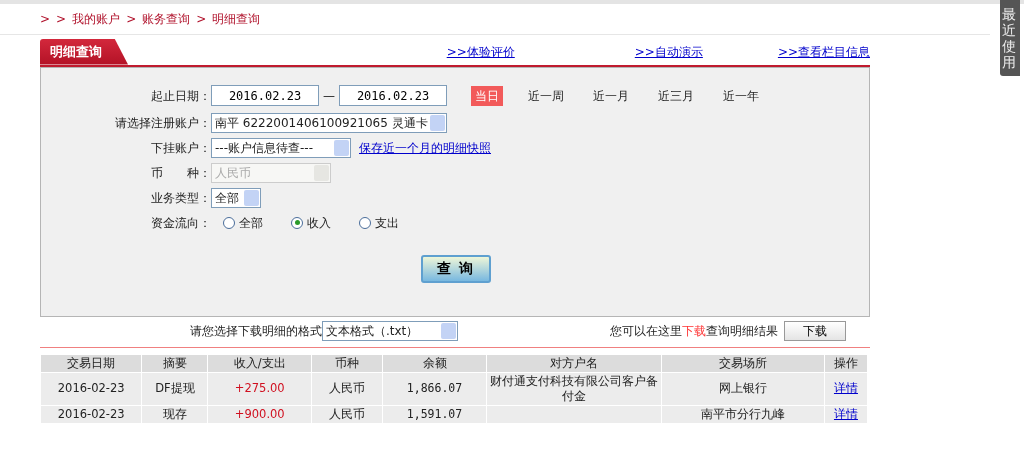 Image resolution: width=1024 pixels, height=451 pixels. I want to click on snapshot-link: 保存近一个月的明细快照, so click(425, 147).